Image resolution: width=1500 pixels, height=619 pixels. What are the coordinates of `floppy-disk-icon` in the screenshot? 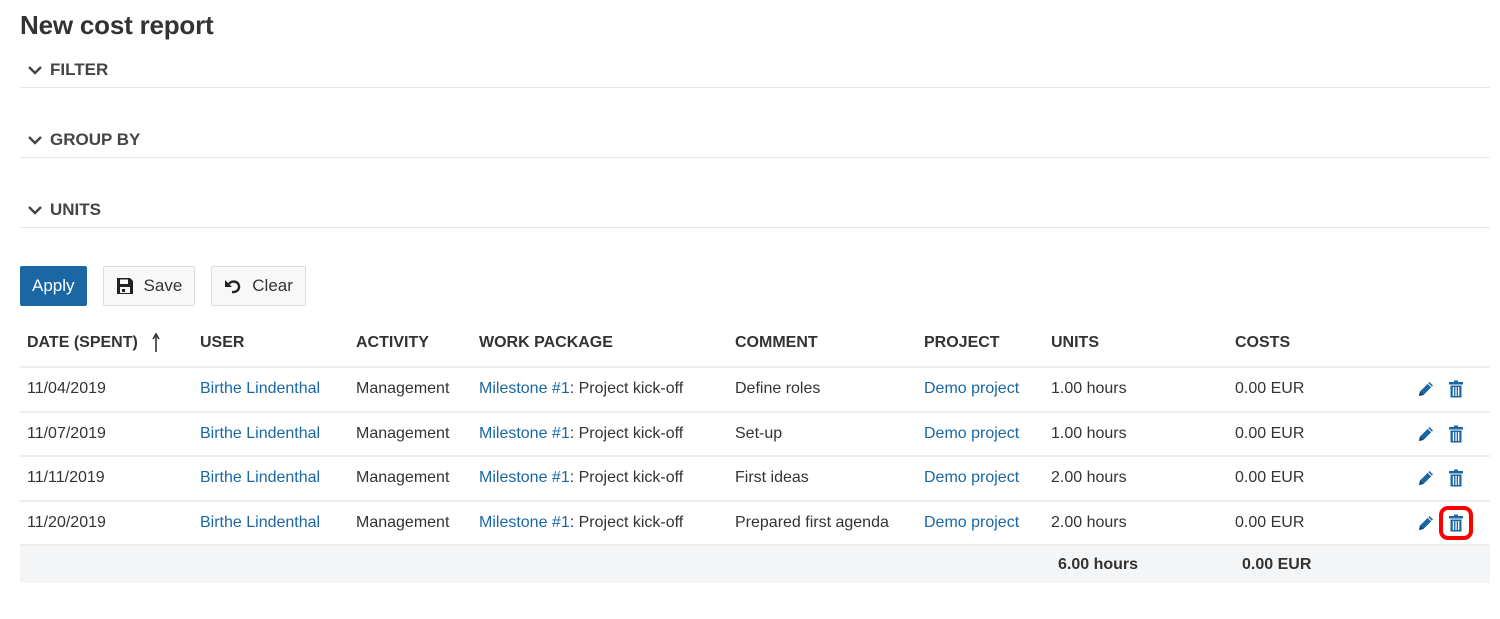 It's located at (124, 286).